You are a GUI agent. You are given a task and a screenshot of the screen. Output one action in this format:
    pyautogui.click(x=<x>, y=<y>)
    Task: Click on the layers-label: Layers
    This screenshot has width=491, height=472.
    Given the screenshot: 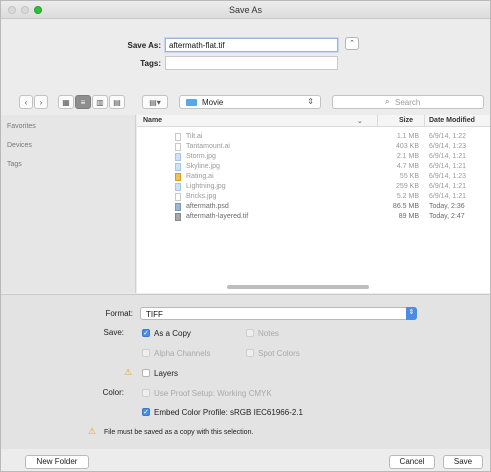 What is the action you would take?
    pyautogui.click(x=166, y=373)
    